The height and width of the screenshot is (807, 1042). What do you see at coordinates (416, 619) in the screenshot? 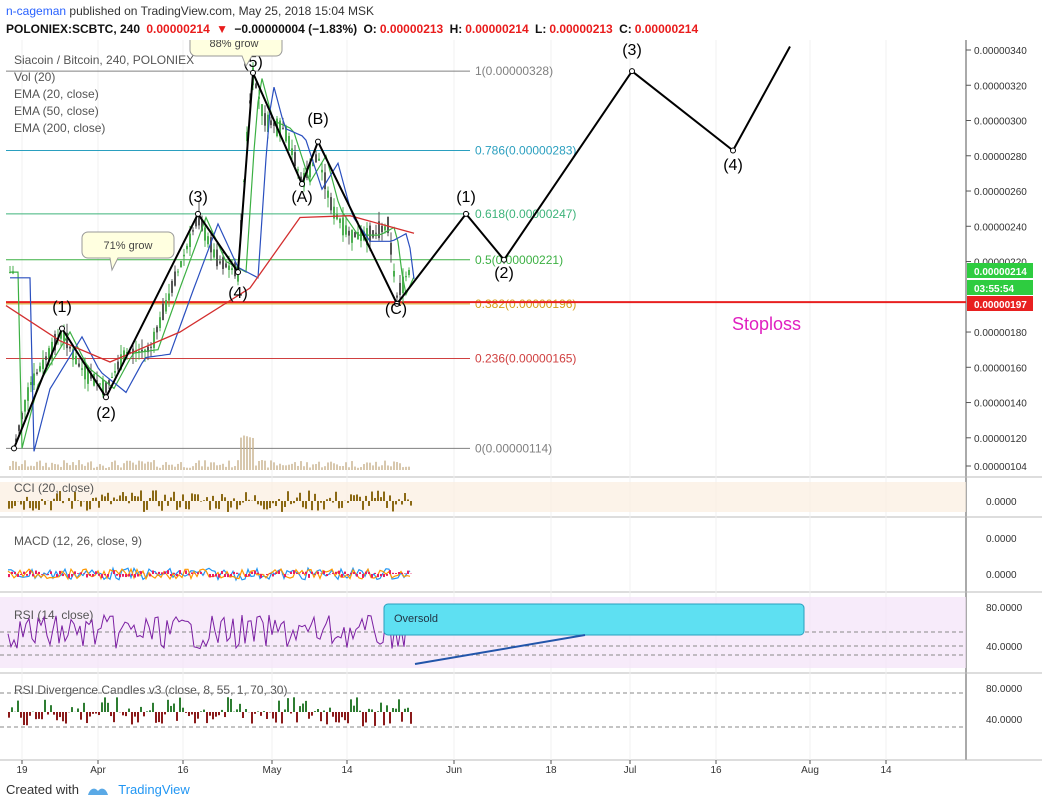
I see `oversold-text: Oversold` at bounding box center [416, 619].